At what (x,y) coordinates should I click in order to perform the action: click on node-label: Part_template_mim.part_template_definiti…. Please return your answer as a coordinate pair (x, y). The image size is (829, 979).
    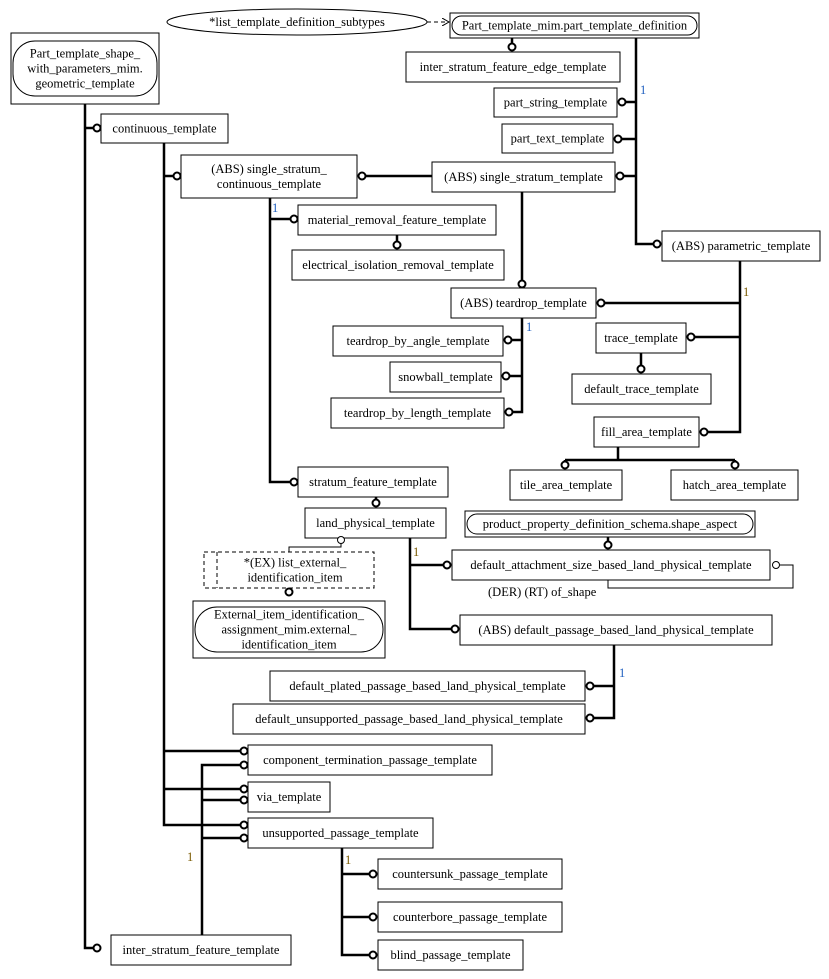
    Looking at the image, I should click on (575, 26).